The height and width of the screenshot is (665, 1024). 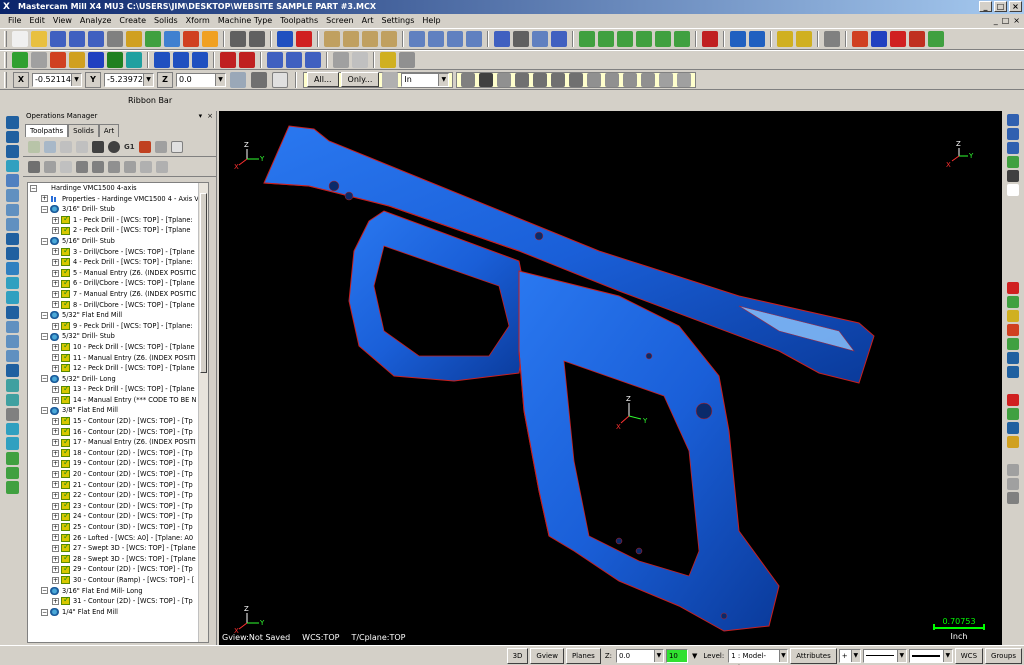 What do you see at coordinates (82, 166) in the screenshot?
I see `move-down-icon` at bounding box center [82, 166].